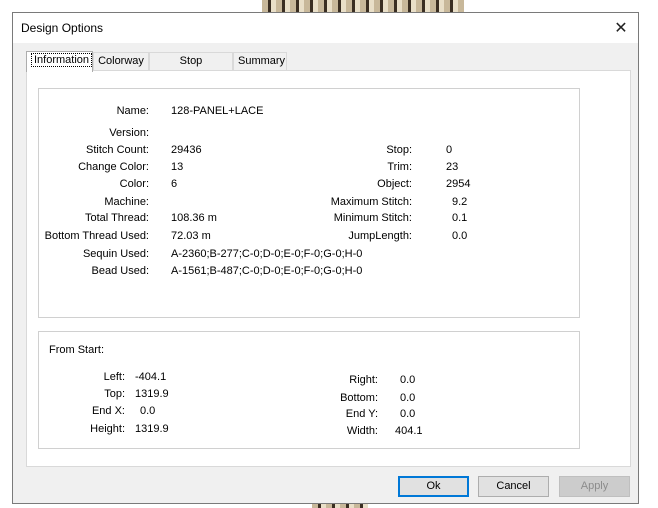  What do you see at coordinates (267, 254) in the screenshot?
I see `sequin-used-value: A-2360;B-277;C-0;D-0;E-0;F-0;G-0;H-0` at bounding box center [267, 254].